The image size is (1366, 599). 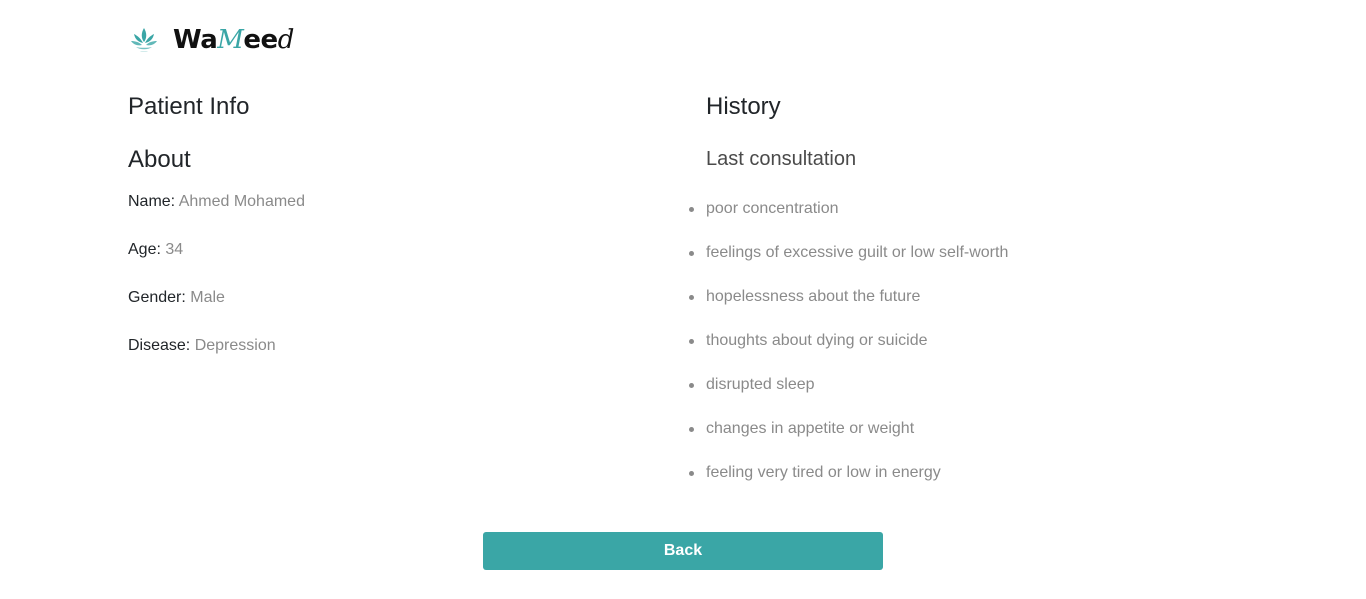 I want to click on list-item: hopelessness about the future, so click(x=848, y=297).